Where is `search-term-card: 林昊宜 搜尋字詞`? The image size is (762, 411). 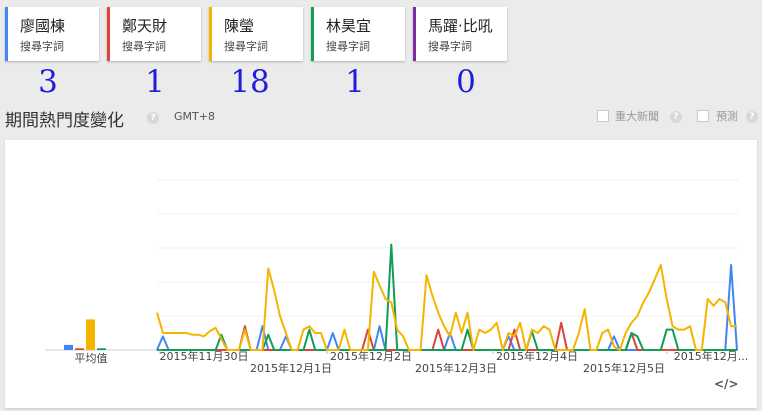 search-term-card: 林昊宜 搜尋字詞 is located at coordinates (358, 34).